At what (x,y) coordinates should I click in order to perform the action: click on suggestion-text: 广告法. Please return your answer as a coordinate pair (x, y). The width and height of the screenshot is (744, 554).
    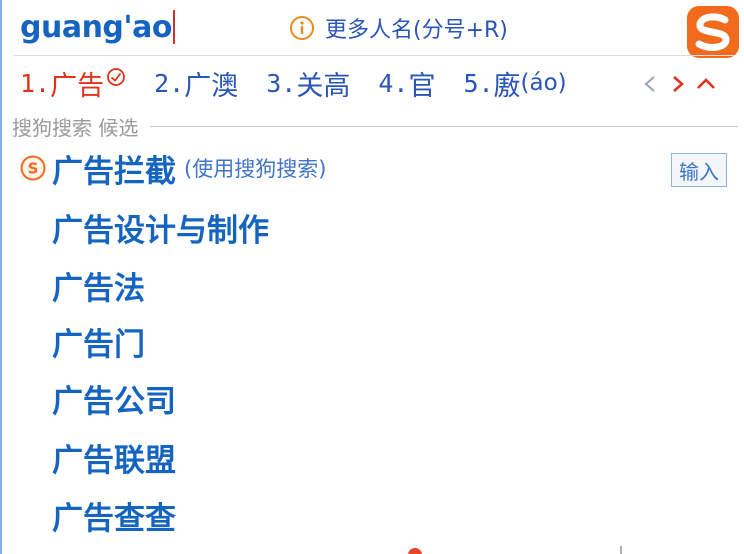
    Looking at the image, I should click on (98, 288).